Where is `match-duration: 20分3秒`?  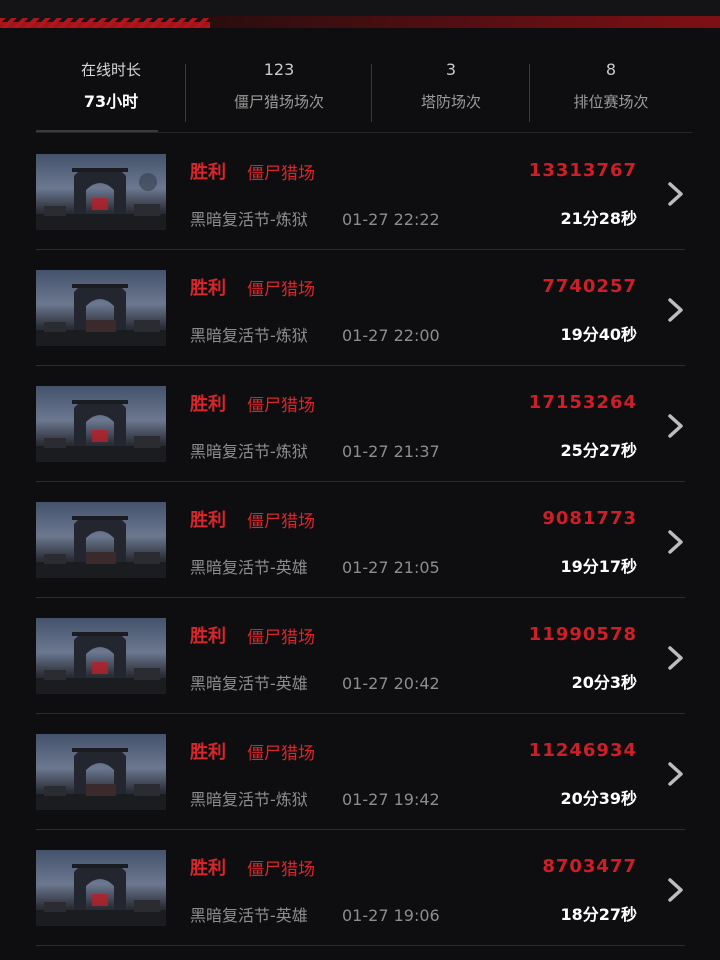
match-duration: 20分3秒 is located at coordinates (604, 682).